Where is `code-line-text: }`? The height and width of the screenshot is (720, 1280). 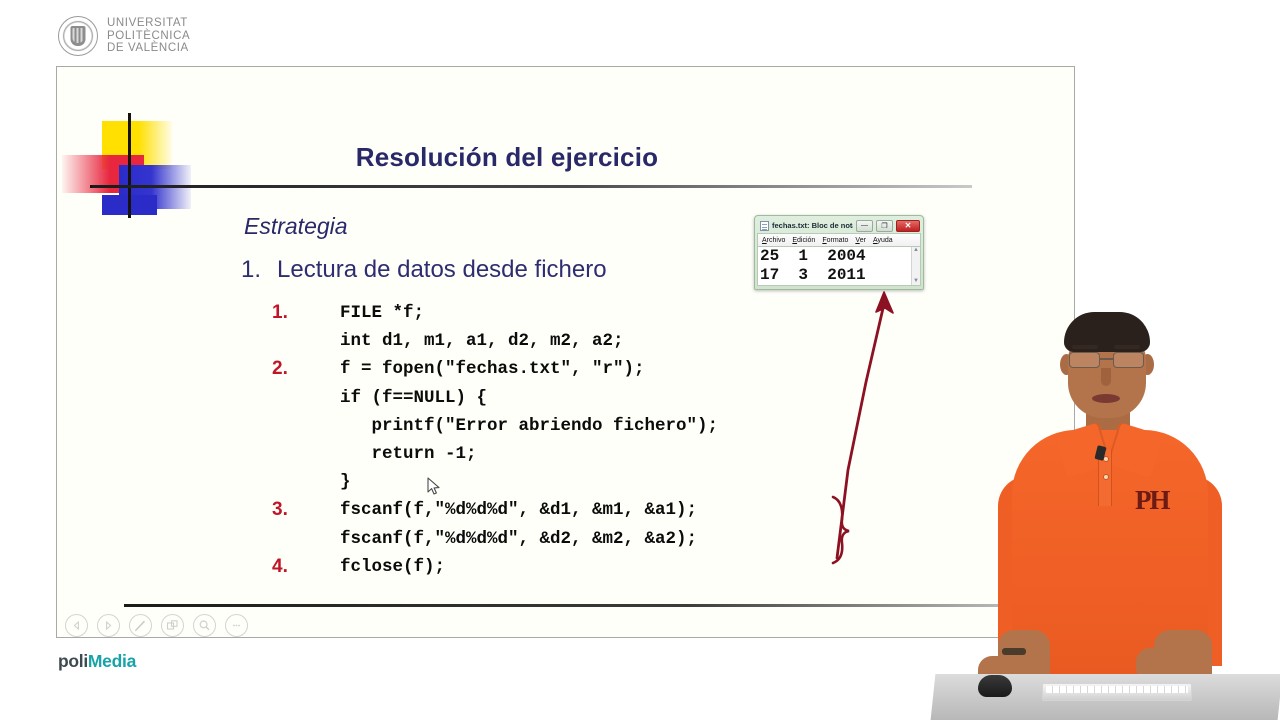 code-line-text: } is located at coordinates (345, 482).